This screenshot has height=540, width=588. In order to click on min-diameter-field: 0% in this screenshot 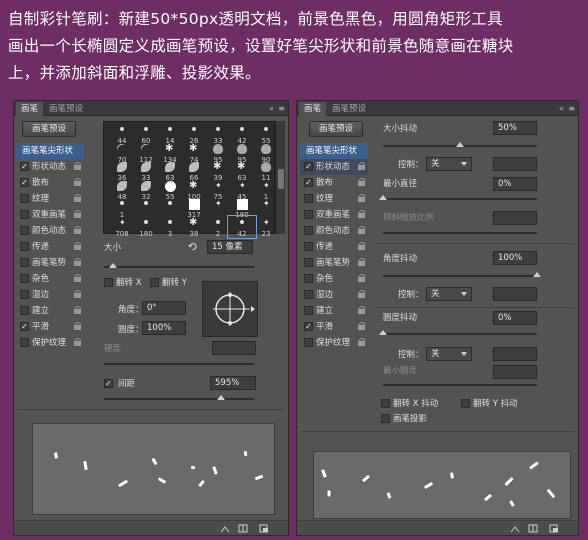, I will do `click(515, 184)`.